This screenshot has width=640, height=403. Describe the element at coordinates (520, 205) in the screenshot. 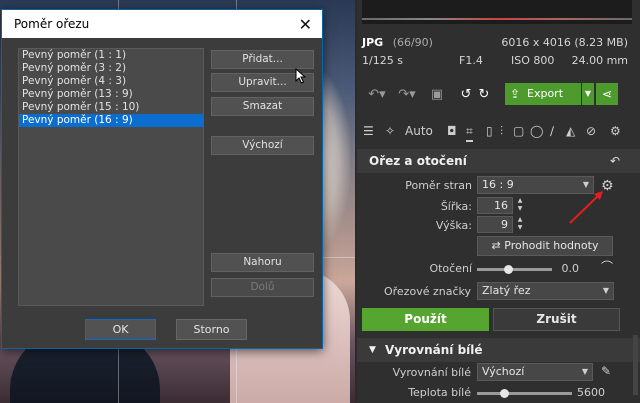

I see `width-stepper: ▲ ▼` at that location.